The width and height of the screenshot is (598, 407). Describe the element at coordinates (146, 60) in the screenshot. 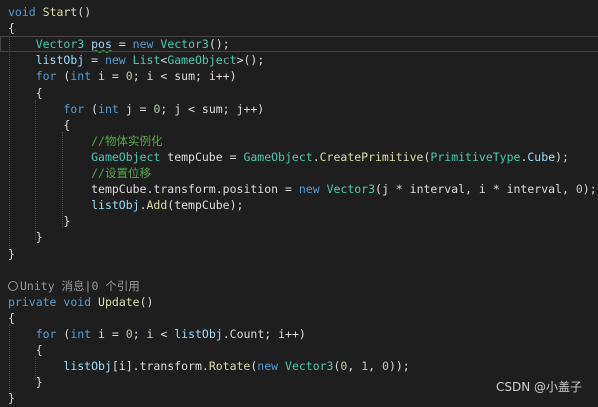

I see `code-token: List` at that location.